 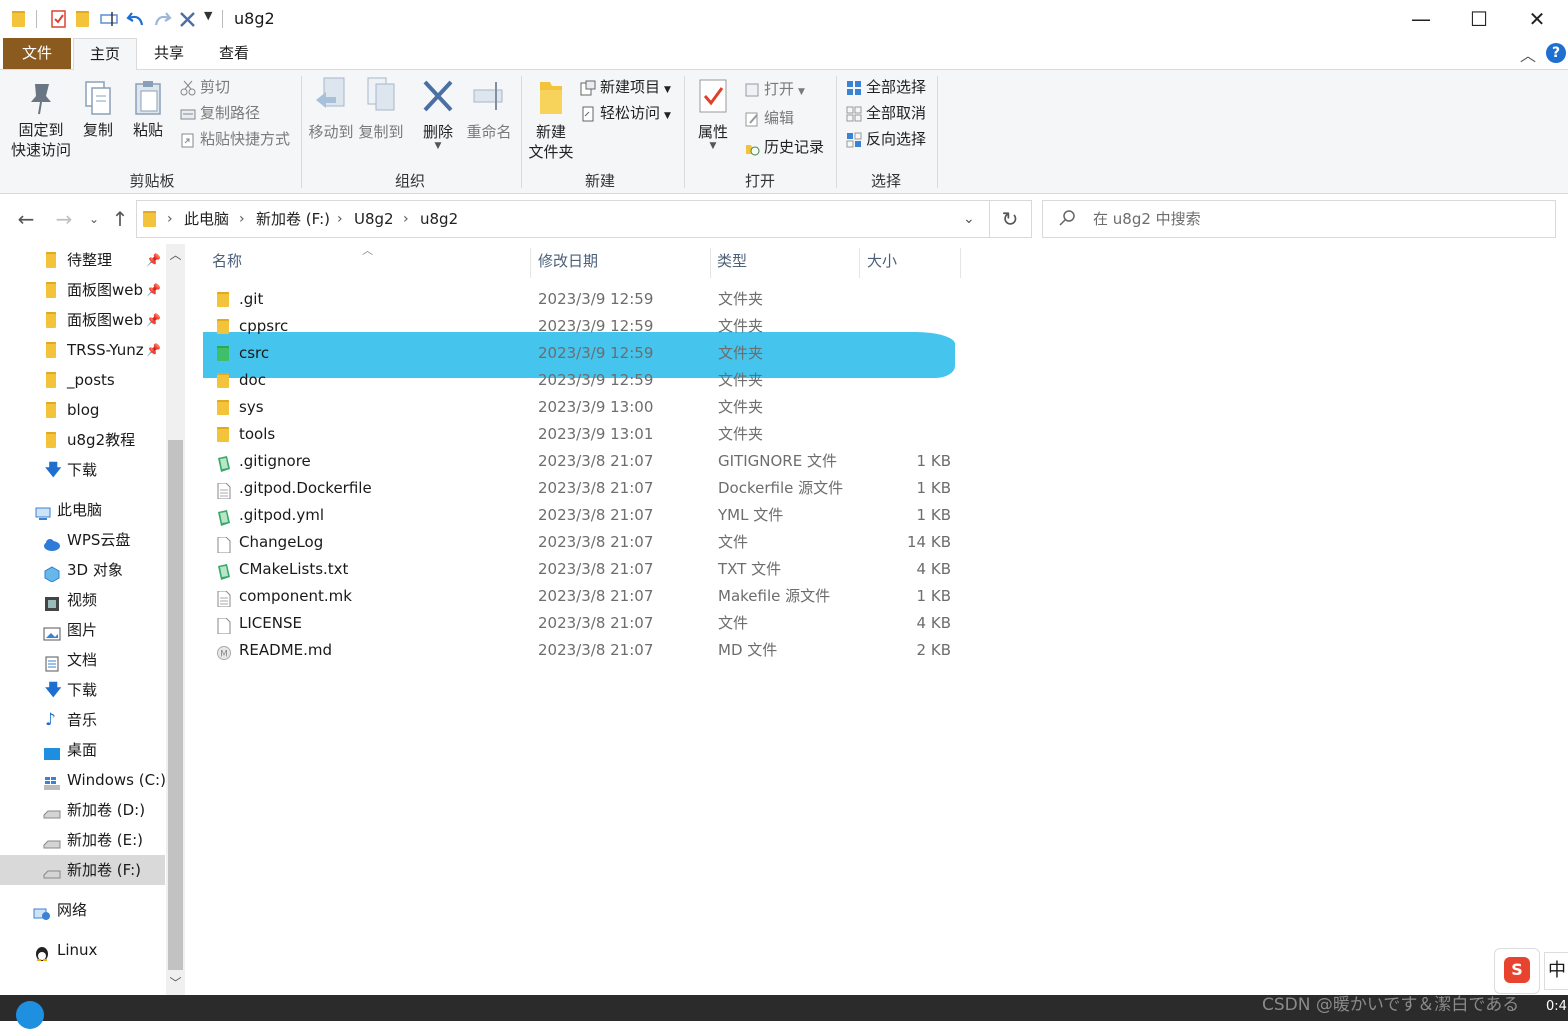 What do you see at coordinates (82, 540) in the screenshot?
I see `nav-item-wps-cloud: WPS云盘` at bounding box center [82, 540].